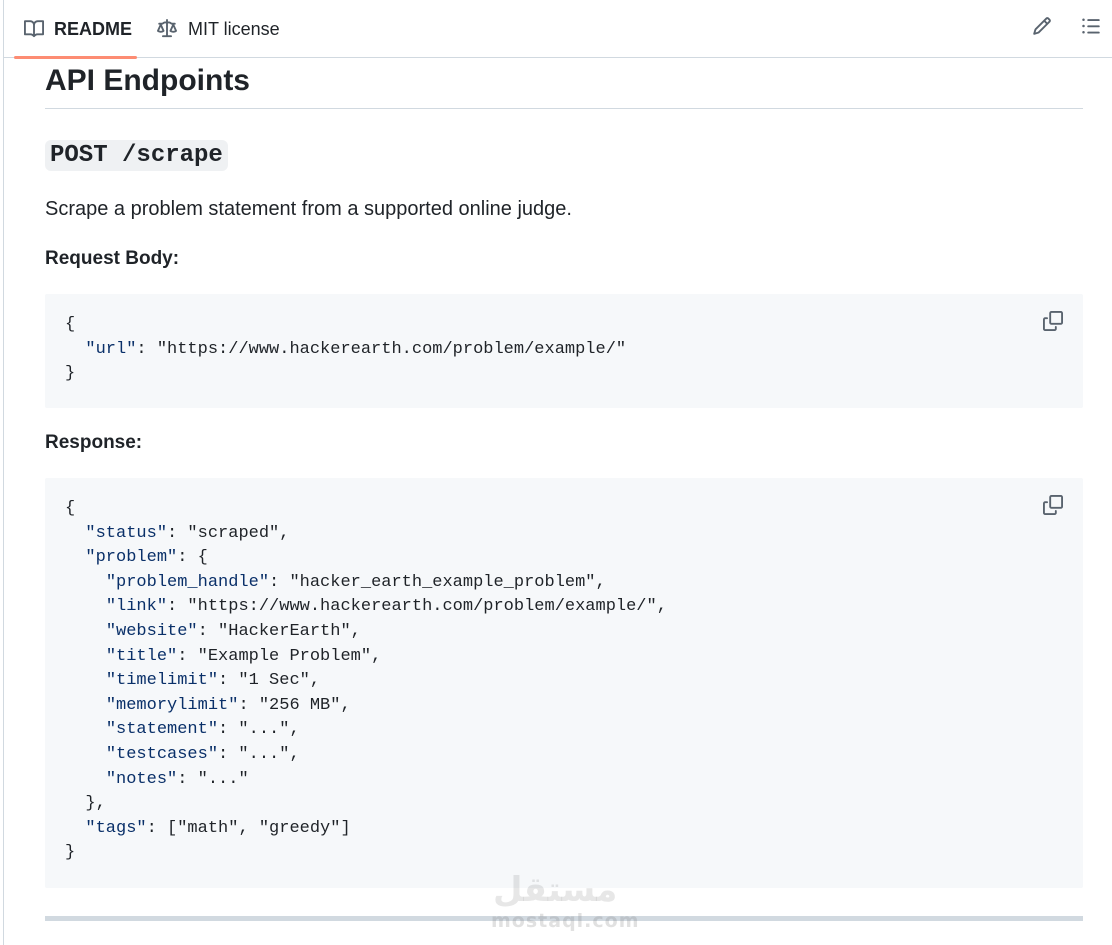  I want to click on edit-readme-button, so click(1042, 28).